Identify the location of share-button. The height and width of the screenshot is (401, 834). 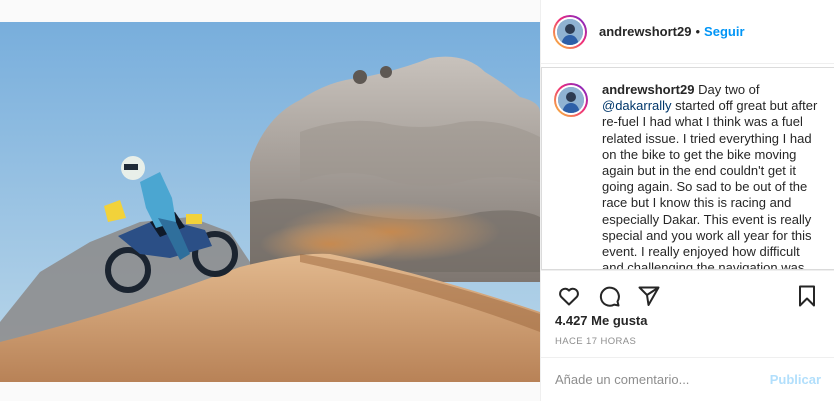
(649, 296).